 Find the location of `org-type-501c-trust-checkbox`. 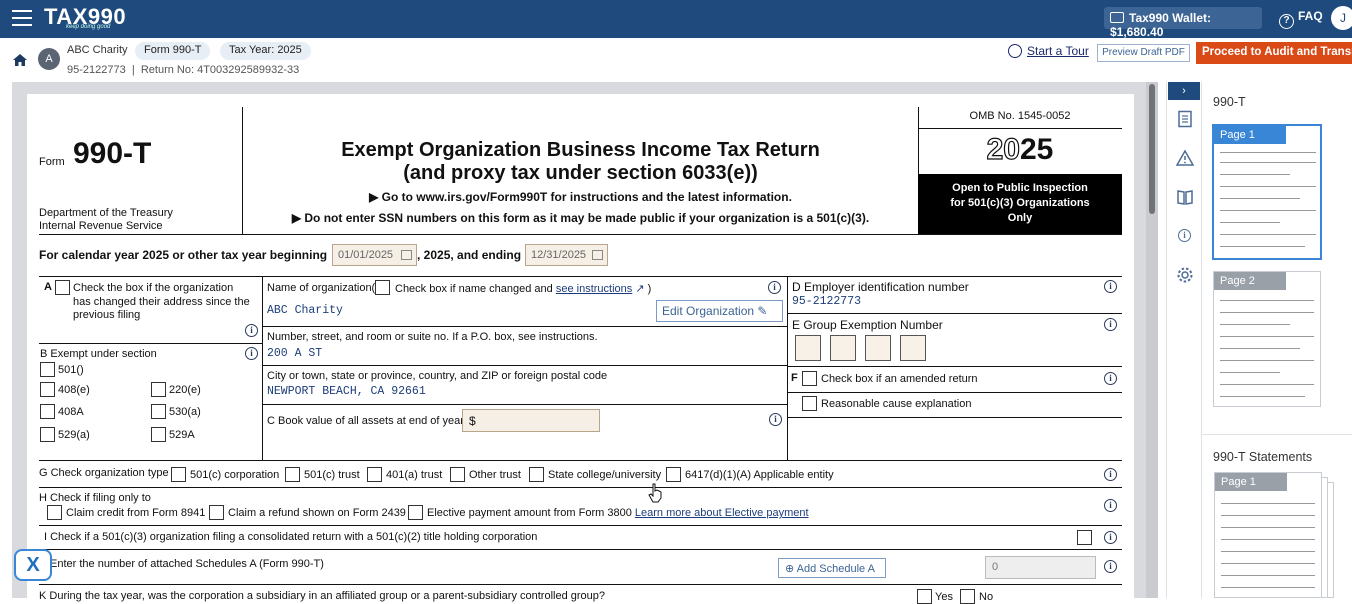

org-type-501c-trust-checkbox is located at coordinates (292, 474).